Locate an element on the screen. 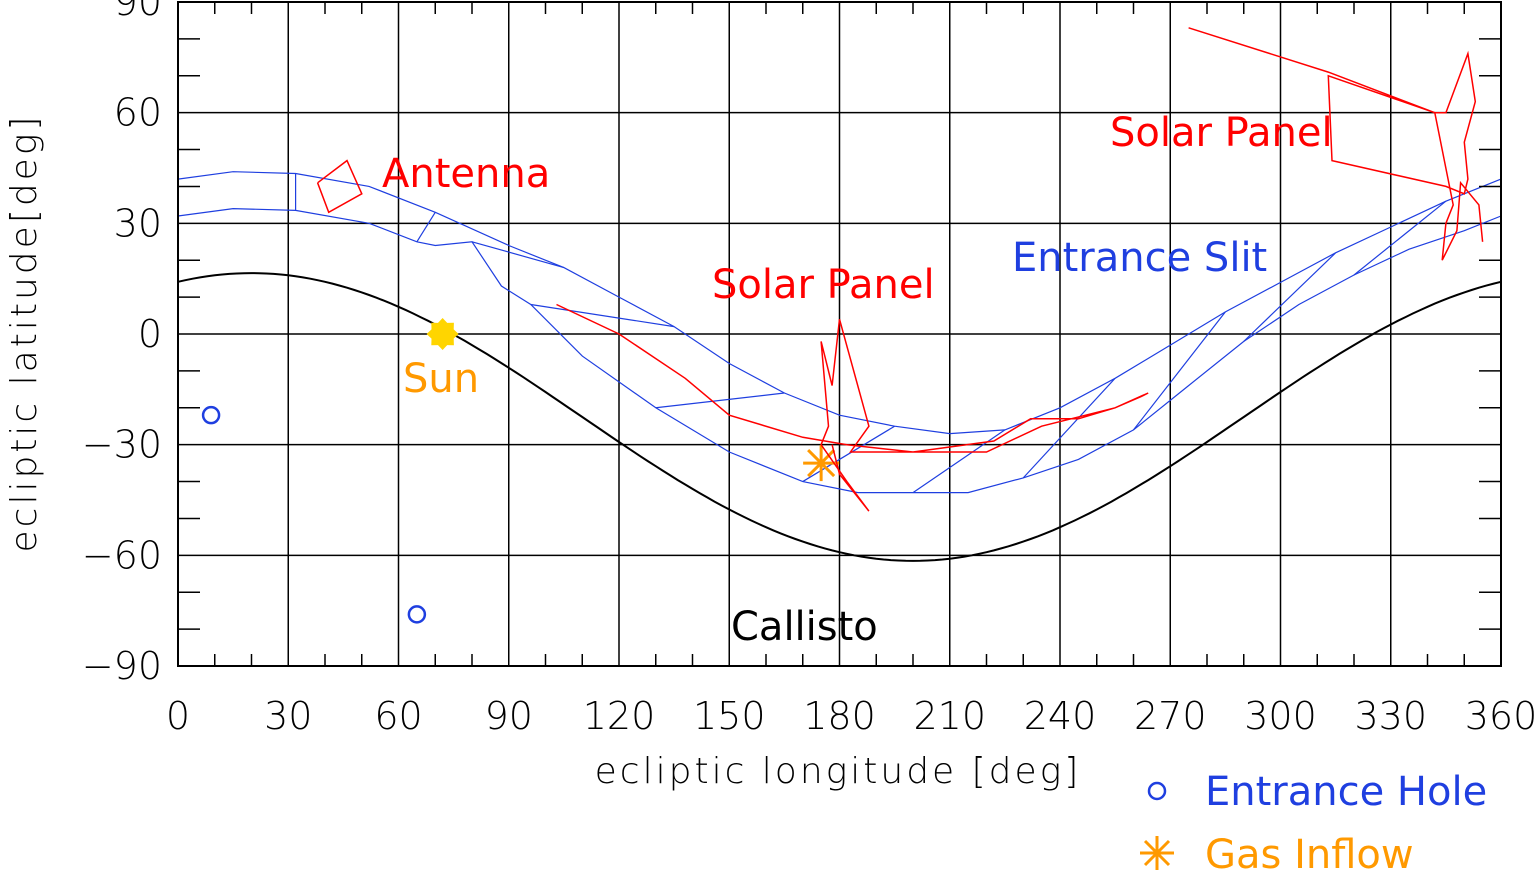 This screenshot has width=1538, height=870. y-tick-label: 60 is located at coordinates (138, 113).